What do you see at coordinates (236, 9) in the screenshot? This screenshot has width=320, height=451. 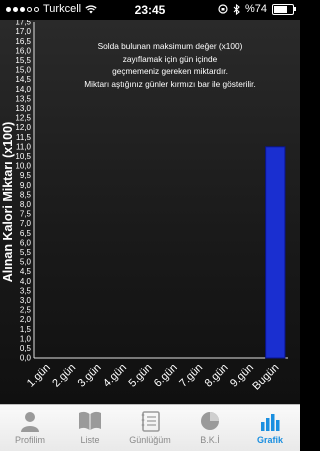 I see `bluetooth-icon` at bounding box center [236, 9].